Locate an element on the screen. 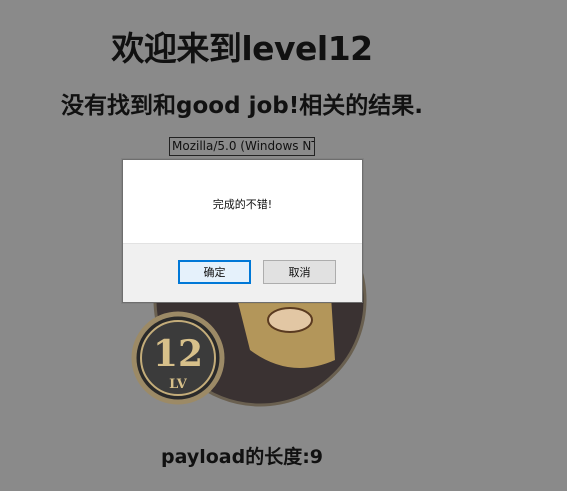 This screenshot has width=567, height=491. alert-footer: 确定 取消 is located at coordinates (242, 272).